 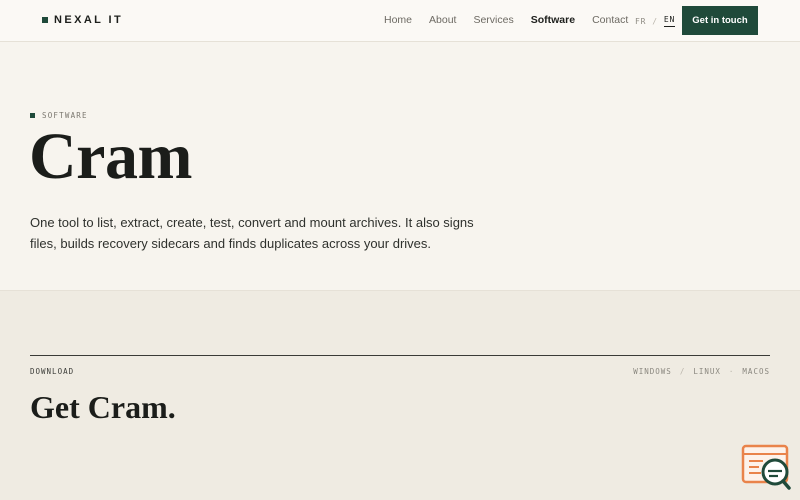 I want to click on lang-option-fr: FR, so click(x=640, y=21).